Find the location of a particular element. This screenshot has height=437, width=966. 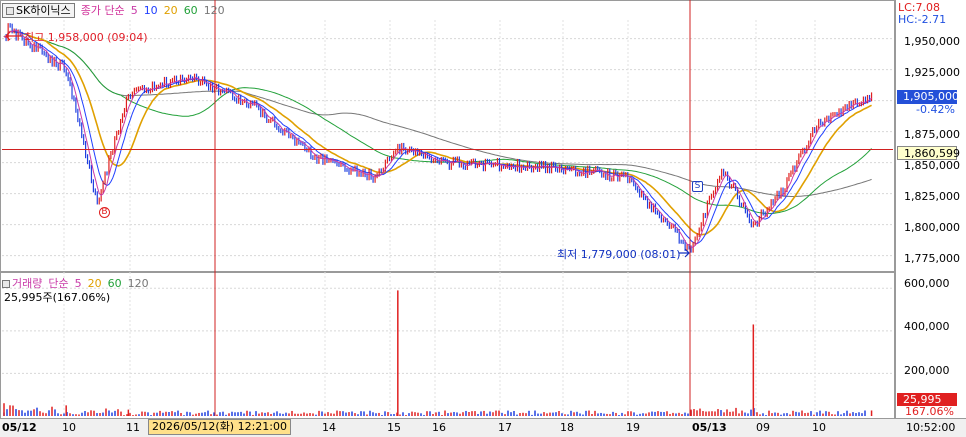

current-price-box: 1,905,000 is located at coordinates (928, 97).